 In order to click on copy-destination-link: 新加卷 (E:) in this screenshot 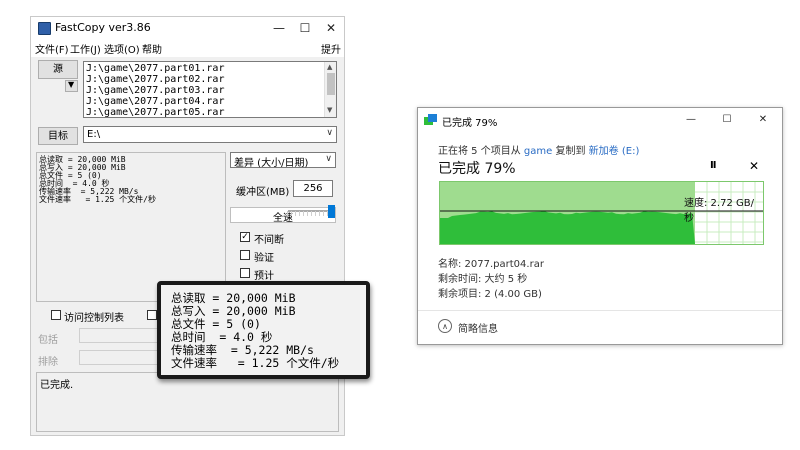, I will do `click(614, 151)`.